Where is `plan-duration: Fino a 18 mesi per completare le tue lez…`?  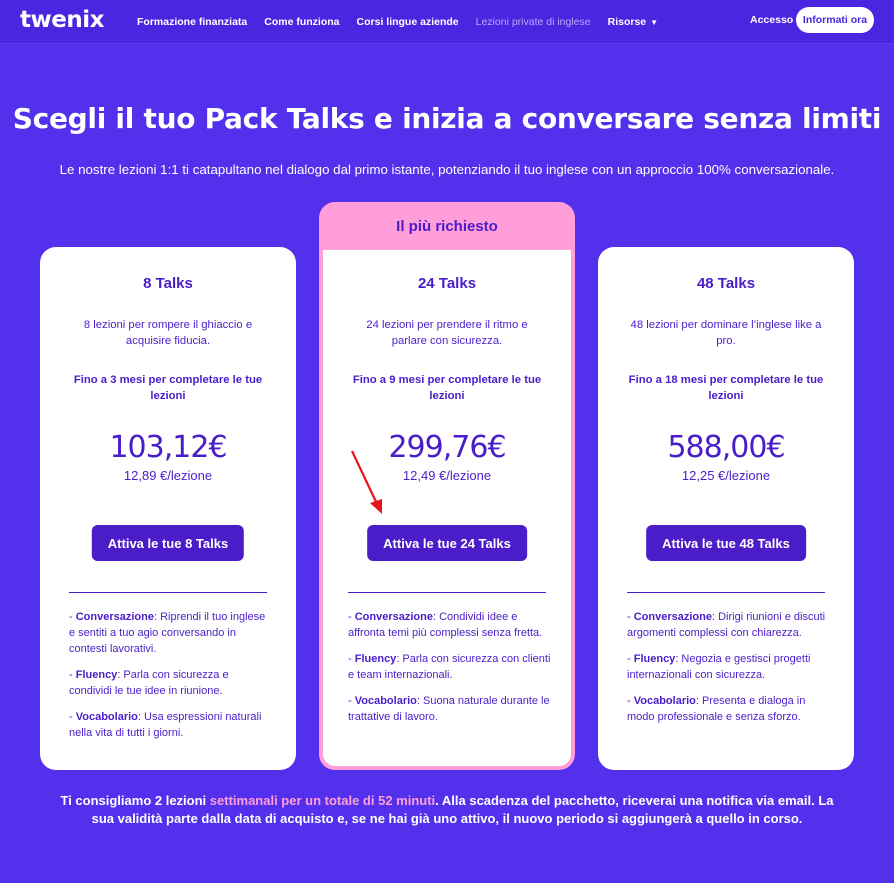 plan-duration: Fino a 18 mesi per completare le tue lez… is located at coordinates (726, 388).